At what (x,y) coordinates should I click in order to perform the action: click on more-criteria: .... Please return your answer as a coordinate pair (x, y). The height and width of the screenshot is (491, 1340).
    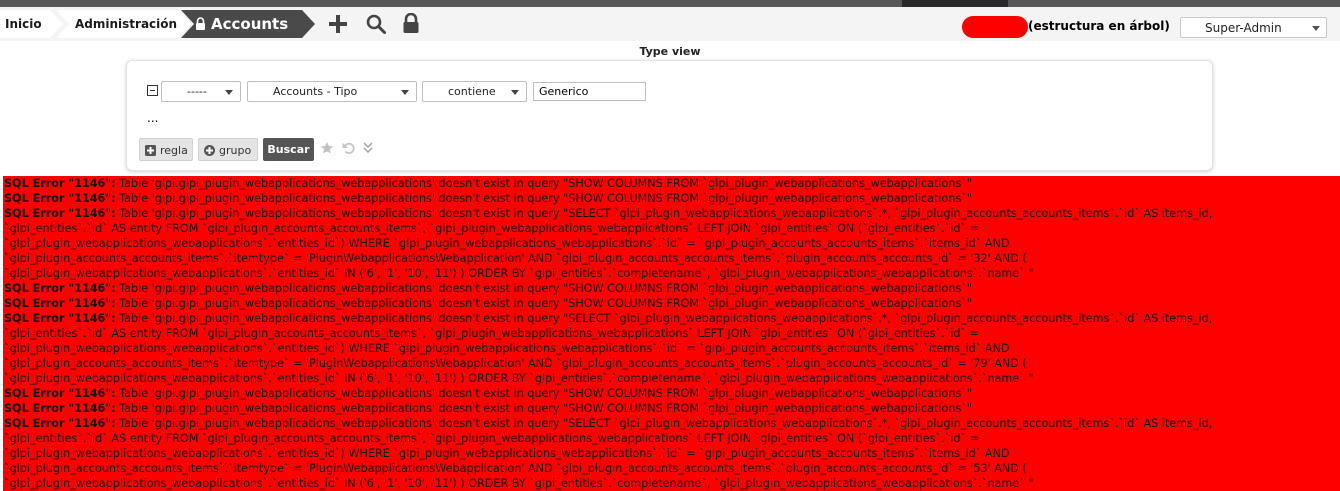
    Looking at the image, I should click on (152, 118).